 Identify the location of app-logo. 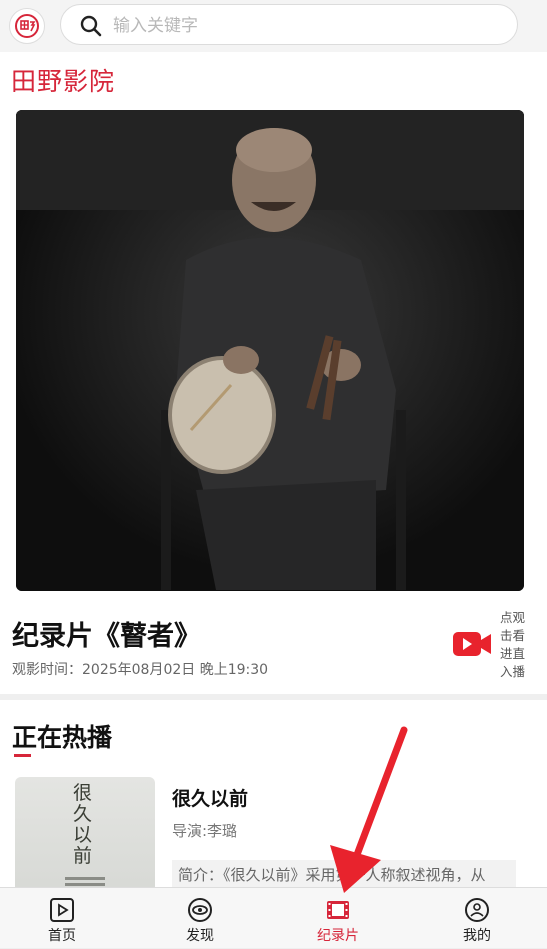
(27, 26).